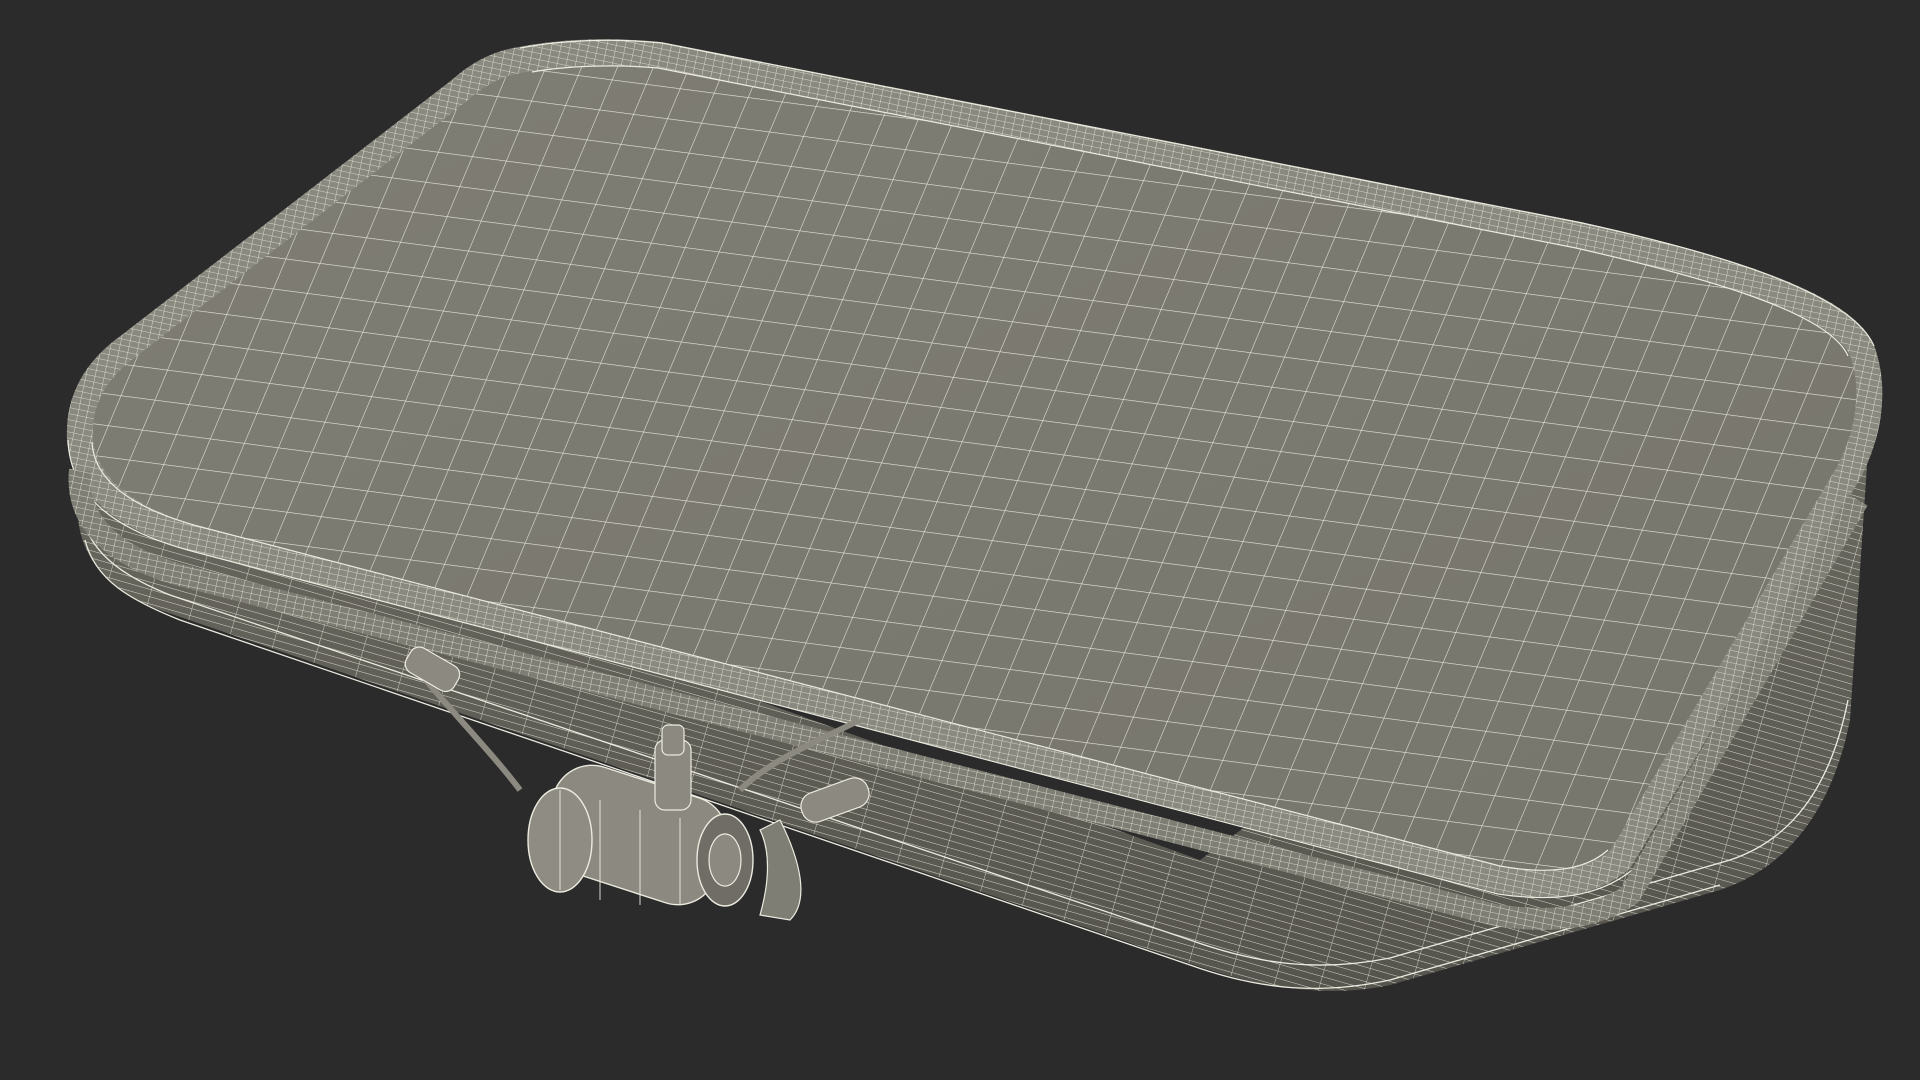 The image size is (1920, 1080). I want to click on tube-end, so click(780, 870).